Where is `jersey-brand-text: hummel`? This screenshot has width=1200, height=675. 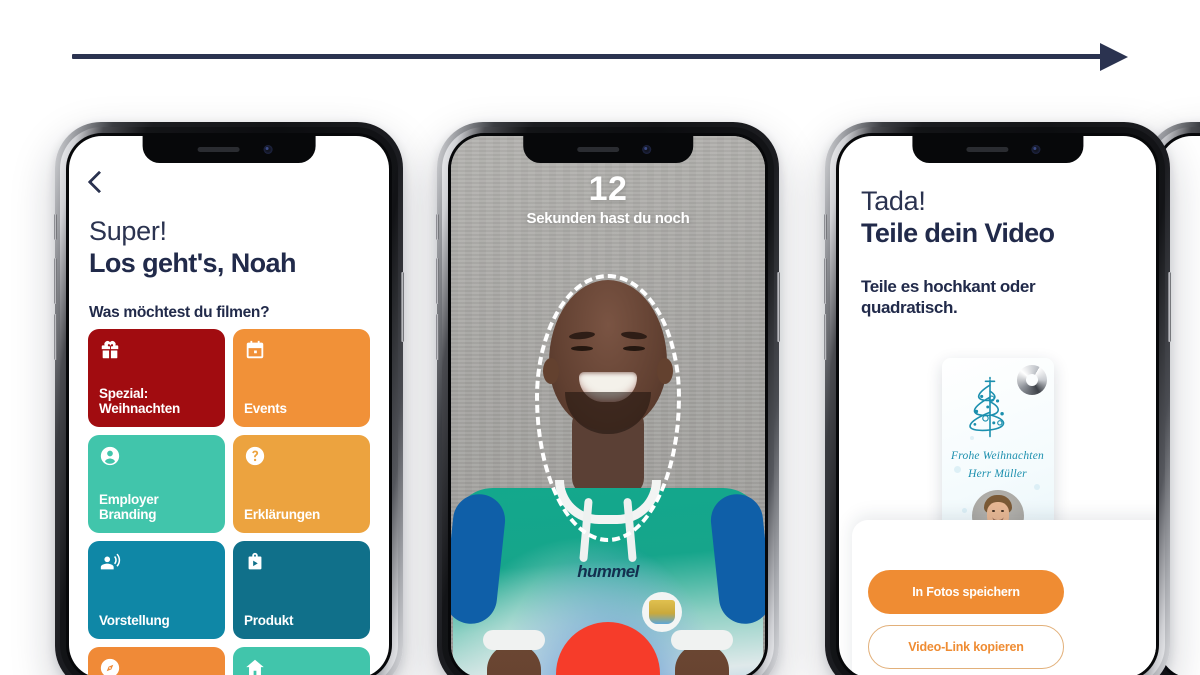 jersey-brand-text: hummel is located at coordinates (608, 571).